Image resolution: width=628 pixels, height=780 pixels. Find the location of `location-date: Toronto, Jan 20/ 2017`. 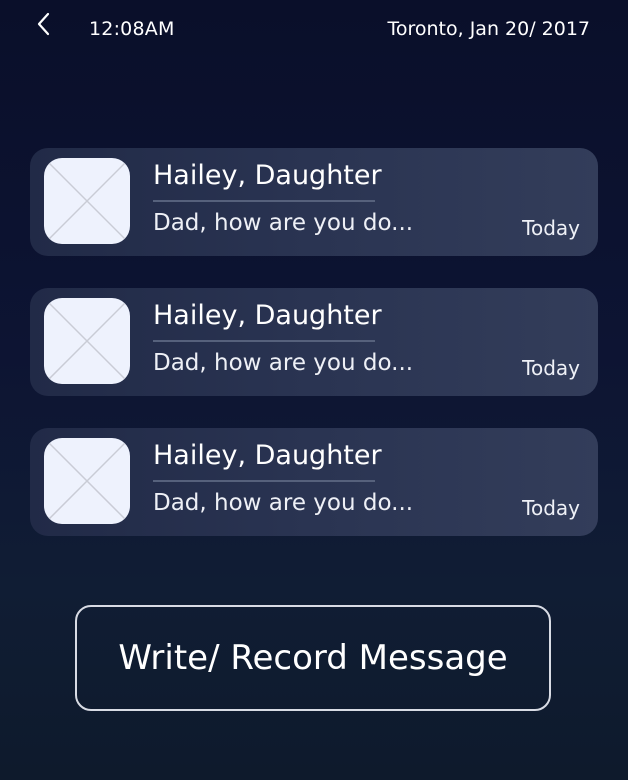

location-date: Toronto, Jan 20/ 2017 is located at coordinates (488, 29).